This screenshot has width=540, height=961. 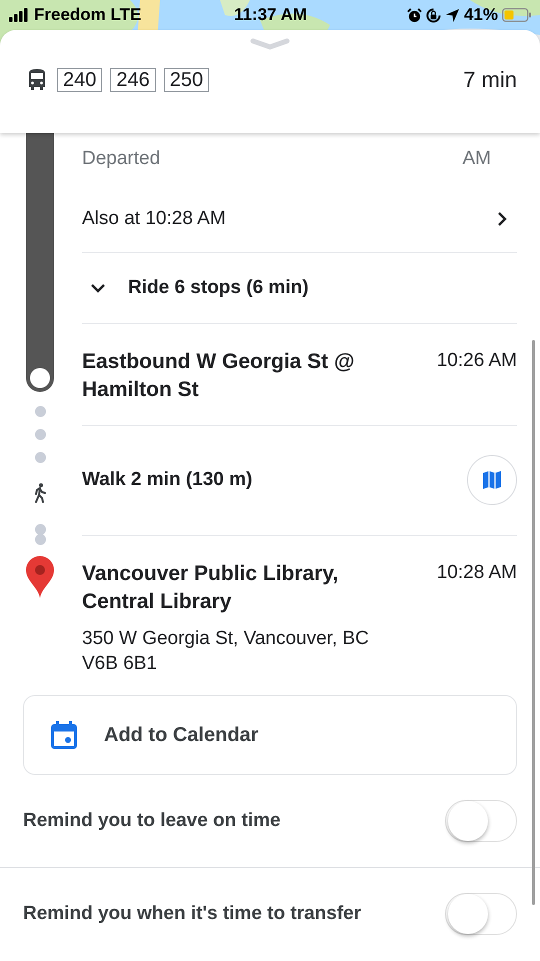 I want to click on caret-icon, so click(x=98, y=288).